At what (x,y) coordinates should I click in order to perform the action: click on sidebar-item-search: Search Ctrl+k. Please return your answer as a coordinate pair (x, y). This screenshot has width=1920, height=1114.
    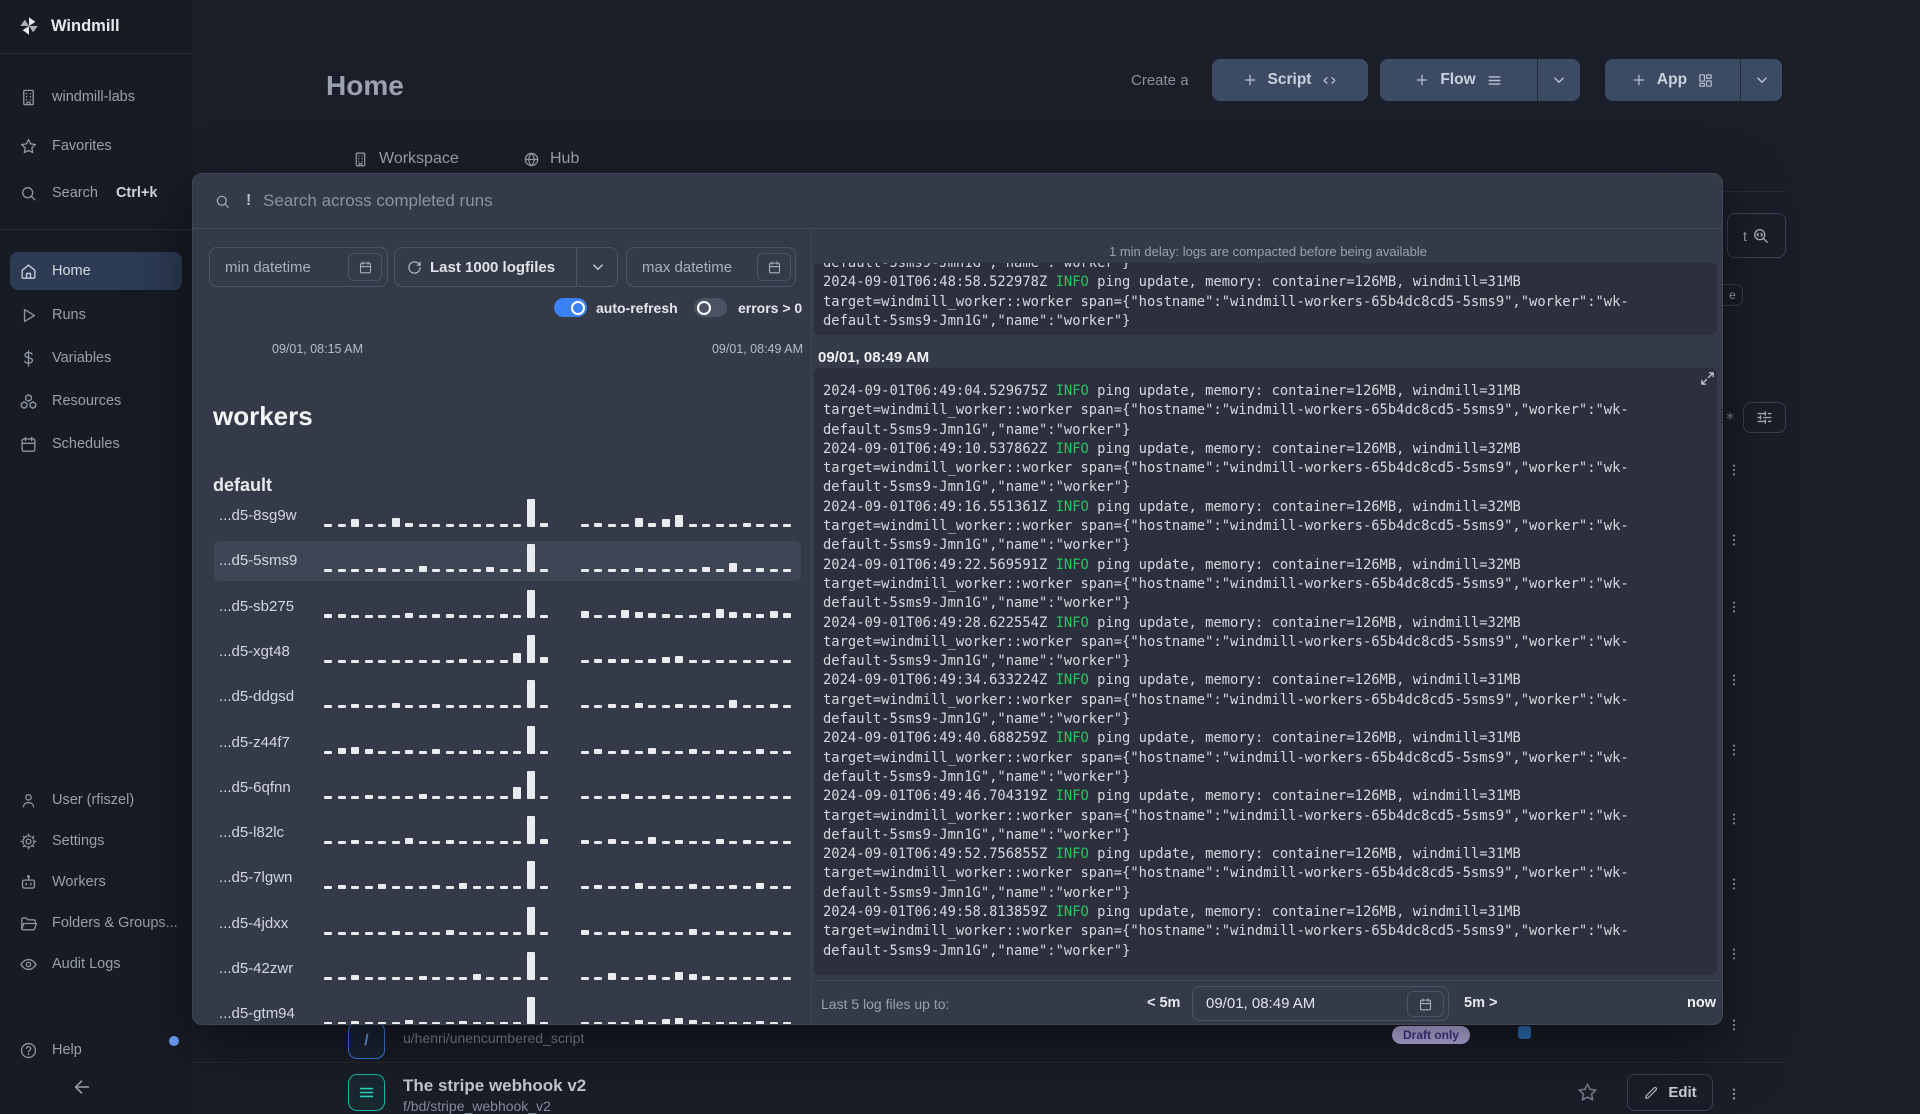
    Looking at the image, I should click on (96, 193).